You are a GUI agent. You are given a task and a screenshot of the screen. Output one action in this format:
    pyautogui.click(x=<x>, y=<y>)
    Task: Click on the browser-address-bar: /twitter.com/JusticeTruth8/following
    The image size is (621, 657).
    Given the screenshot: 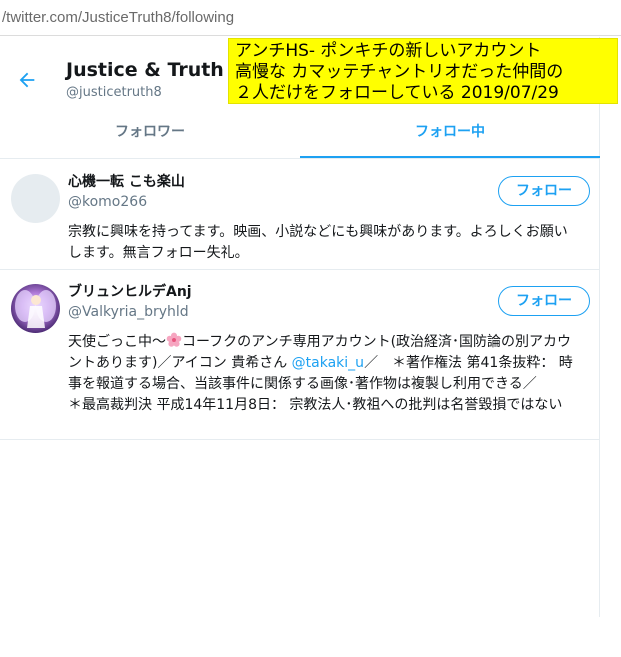 What is the action you would take?
    pyautogui.click(x=310, y=18)
    